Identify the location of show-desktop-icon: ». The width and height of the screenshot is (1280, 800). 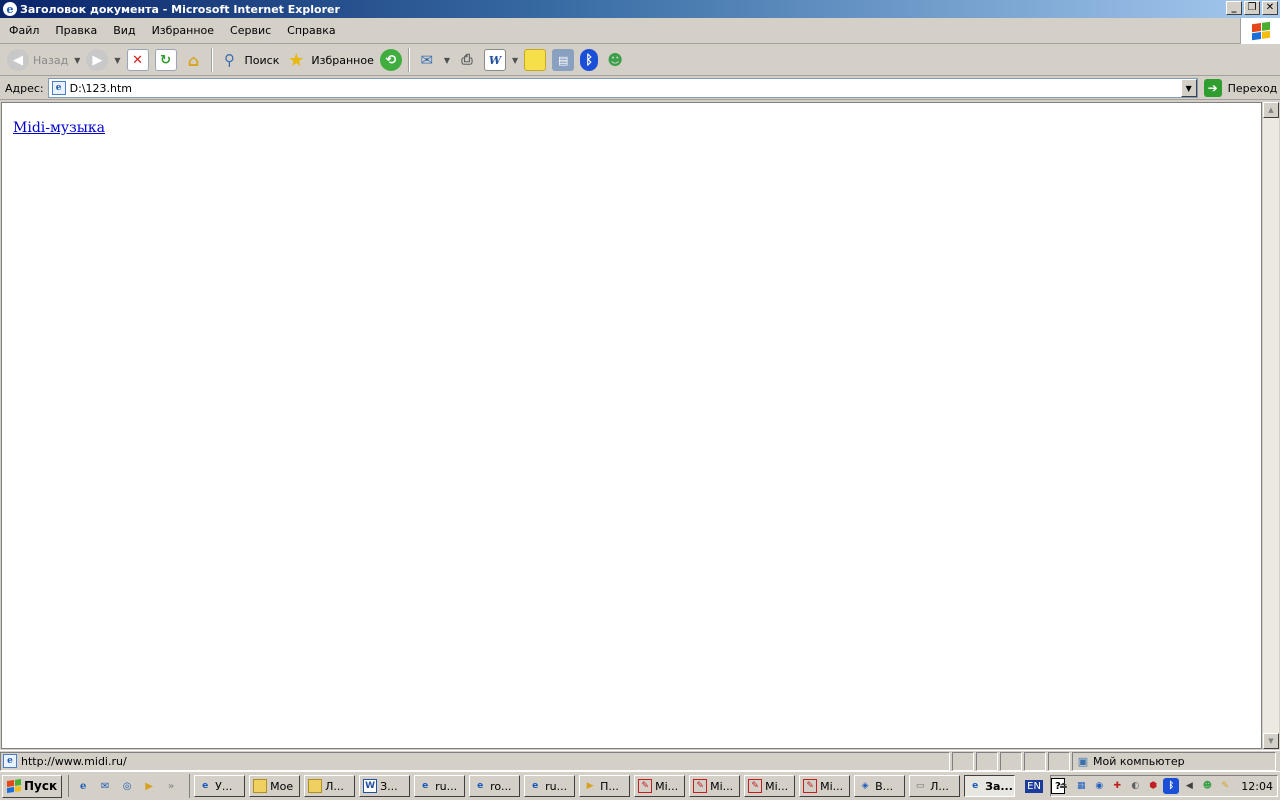
(171, 786).